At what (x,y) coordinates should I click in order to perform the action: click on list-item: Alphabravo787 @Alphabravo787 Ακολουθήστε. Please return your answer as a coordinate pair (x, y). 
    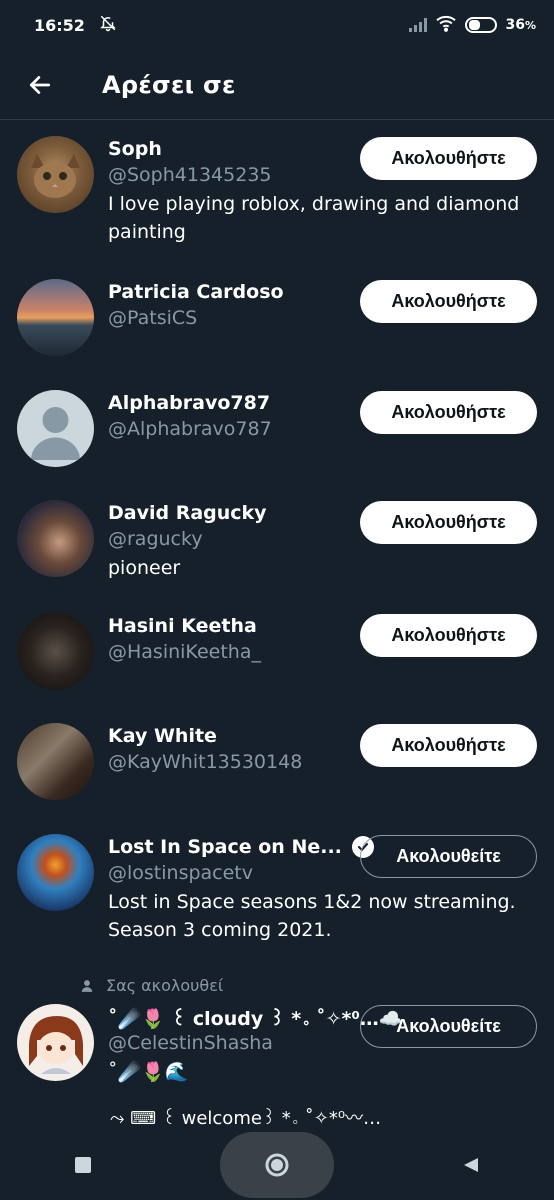
    Looking at the image, I should click on (277, 428).